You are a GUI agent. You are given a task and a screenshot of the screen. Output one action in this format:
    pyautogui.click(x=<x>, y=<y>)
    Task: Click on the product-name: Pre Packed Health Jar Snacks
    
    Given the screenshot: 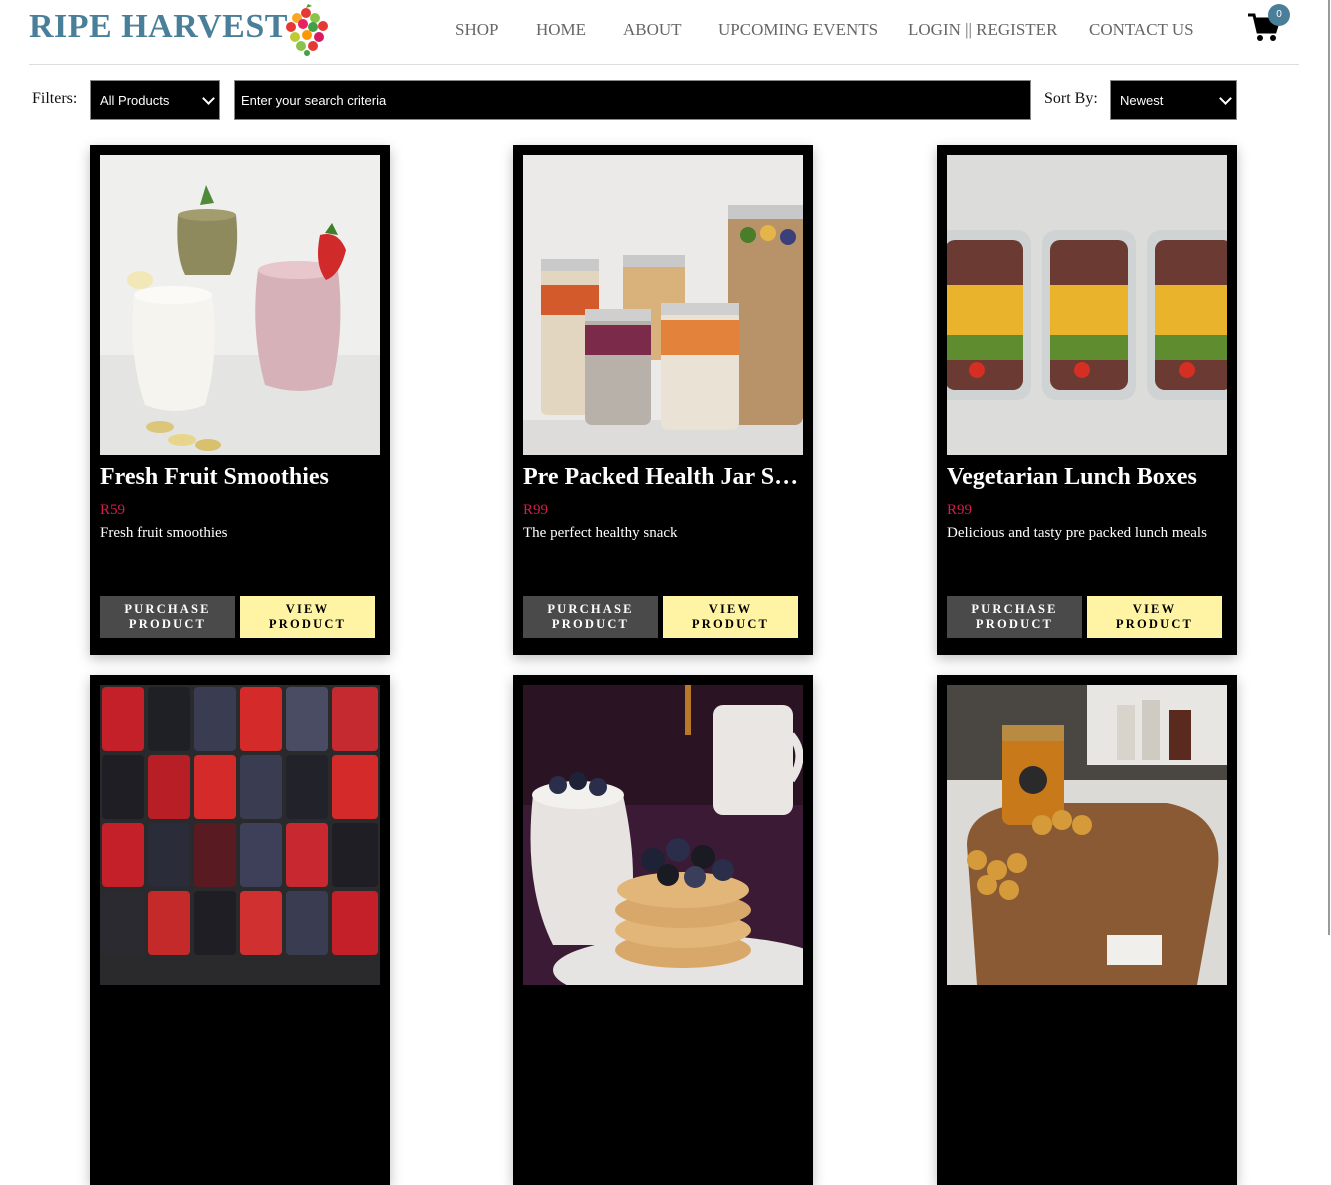 What is the action you would take?
    pyautogui.click(x=664, y=477)
    